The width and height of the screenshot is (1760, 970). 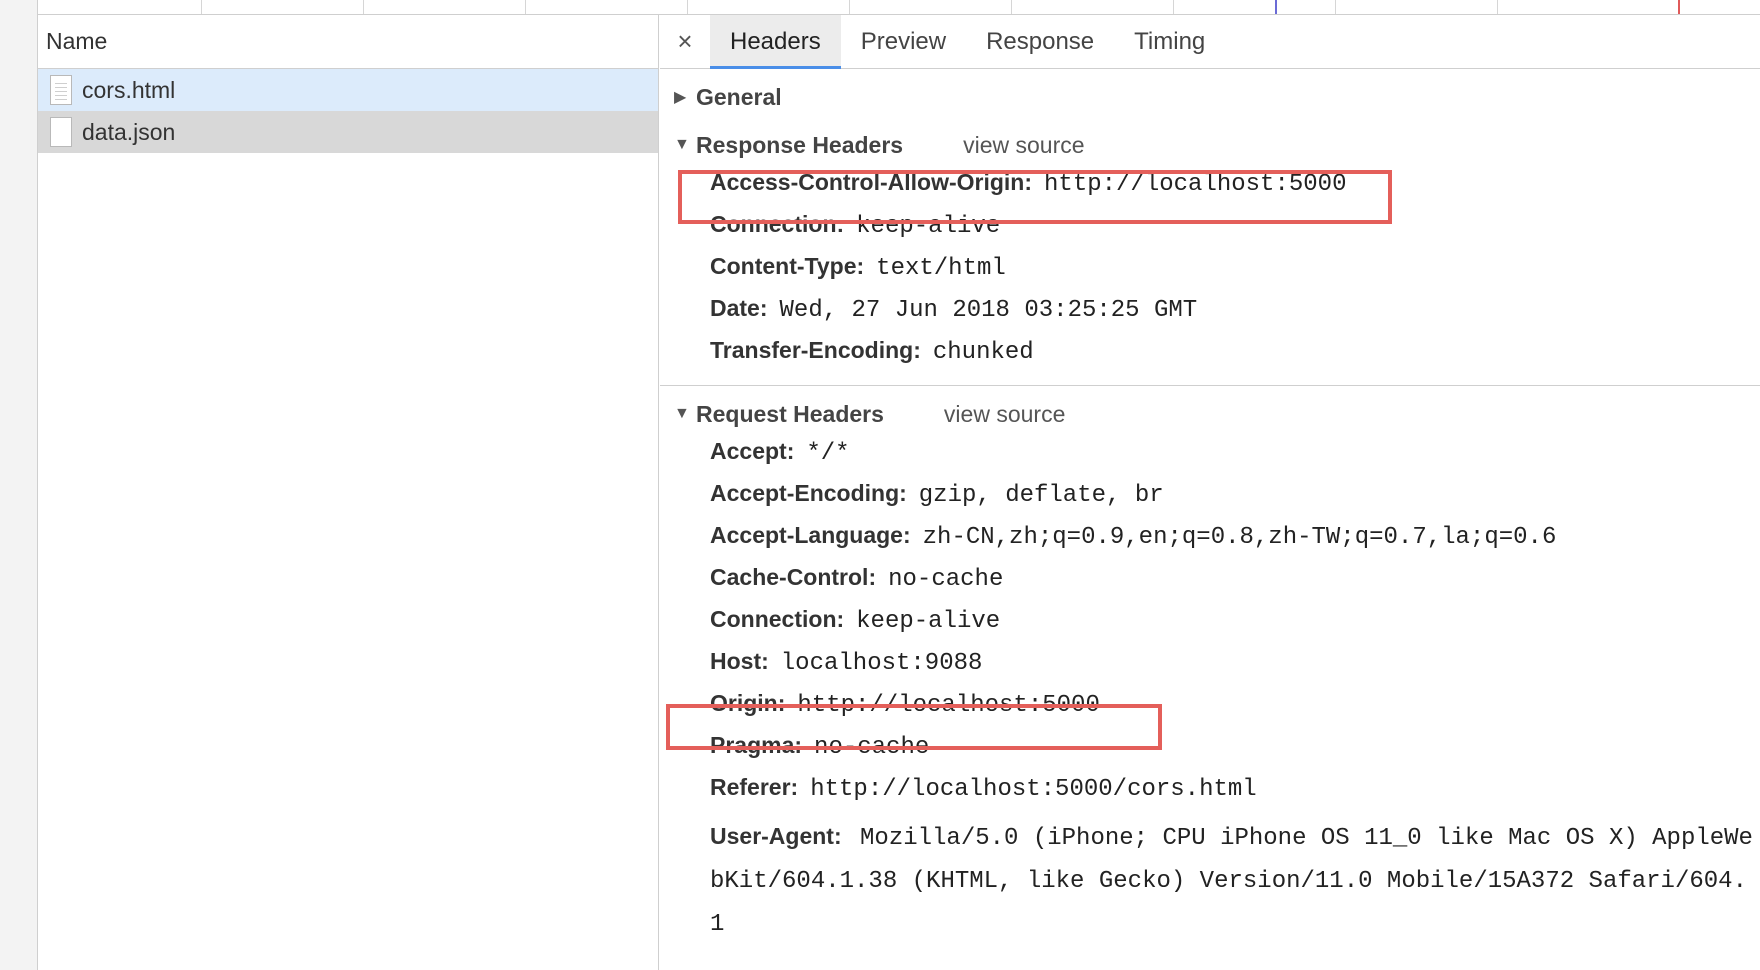 I want to click on header-value: Wed, 27 Jun 2018 03:25:25 GMT, so click(x=988, y=310).